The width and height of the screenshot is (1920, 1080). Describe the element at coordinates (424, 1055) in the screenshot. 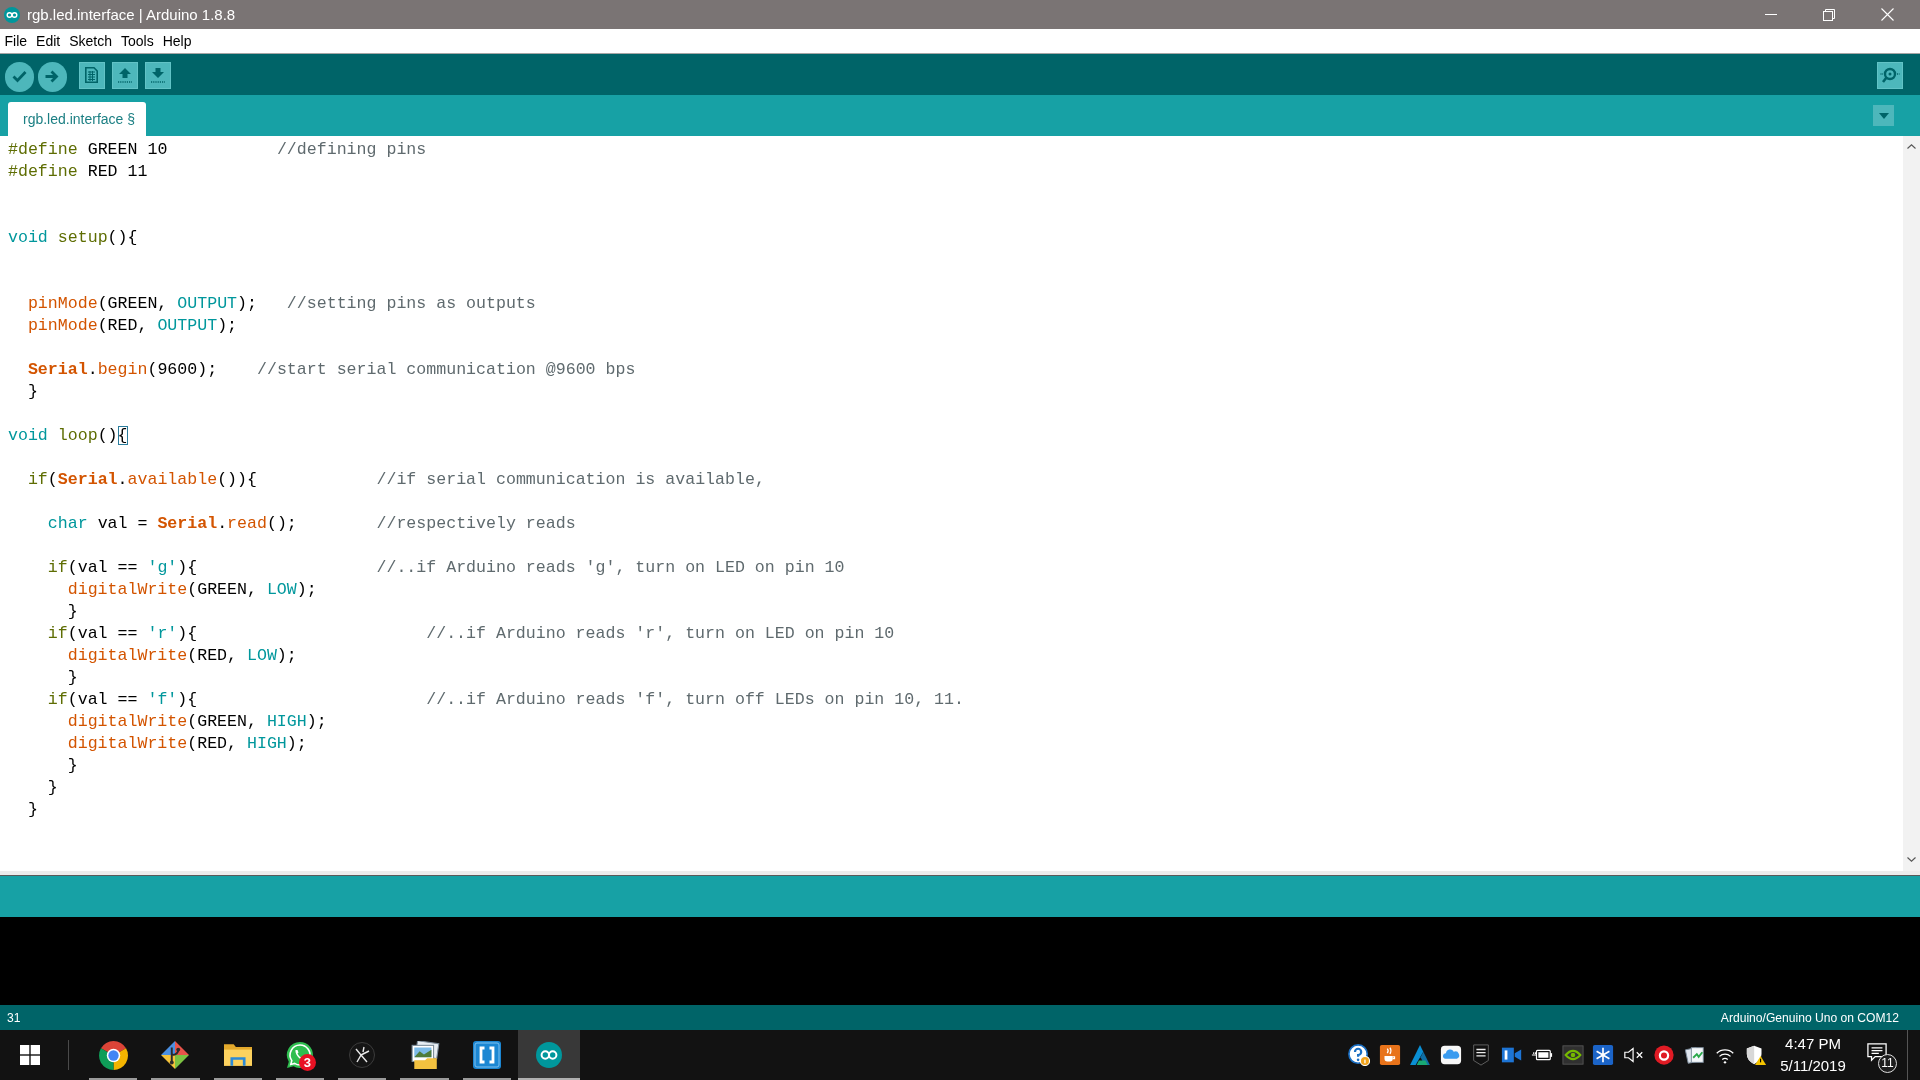

I see `pictures-icon` at that location.